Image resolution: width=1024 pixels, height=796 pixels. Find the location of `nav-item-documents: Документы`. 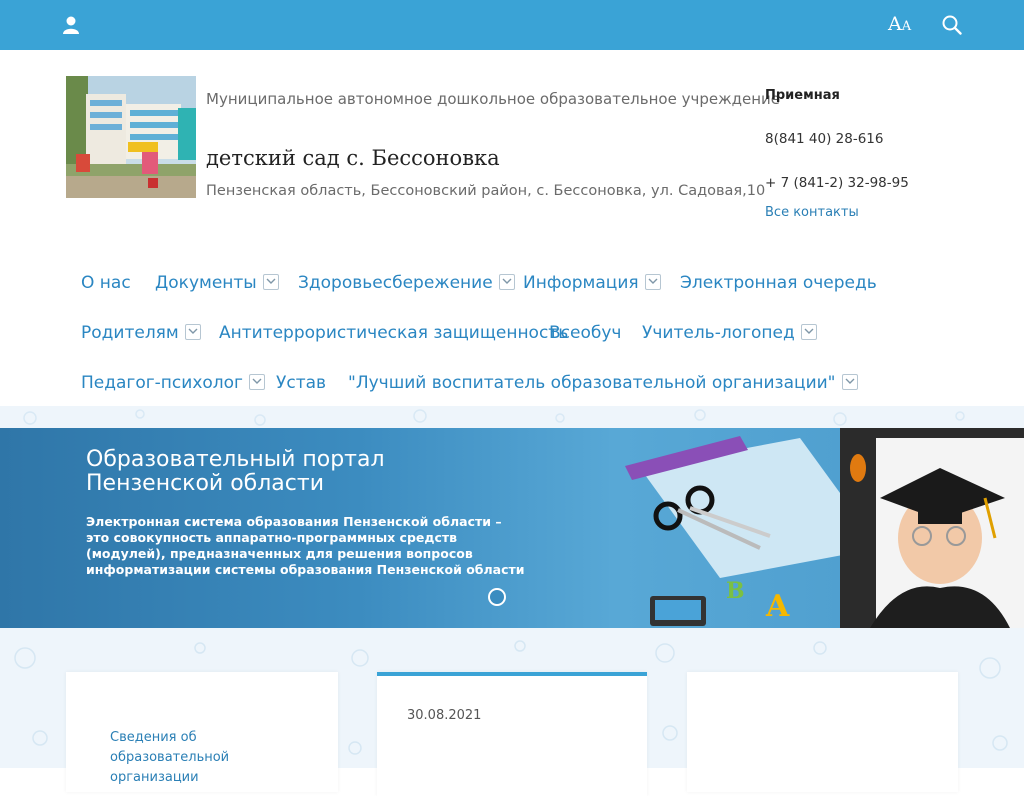

nav-item-documents: Документы is located at coordinates (217, 283).